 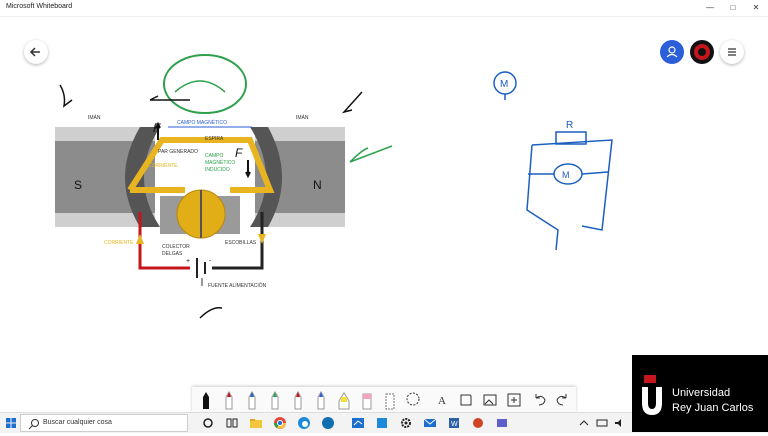 I want to click on taskbar-settings, so click(x=406, y=423).